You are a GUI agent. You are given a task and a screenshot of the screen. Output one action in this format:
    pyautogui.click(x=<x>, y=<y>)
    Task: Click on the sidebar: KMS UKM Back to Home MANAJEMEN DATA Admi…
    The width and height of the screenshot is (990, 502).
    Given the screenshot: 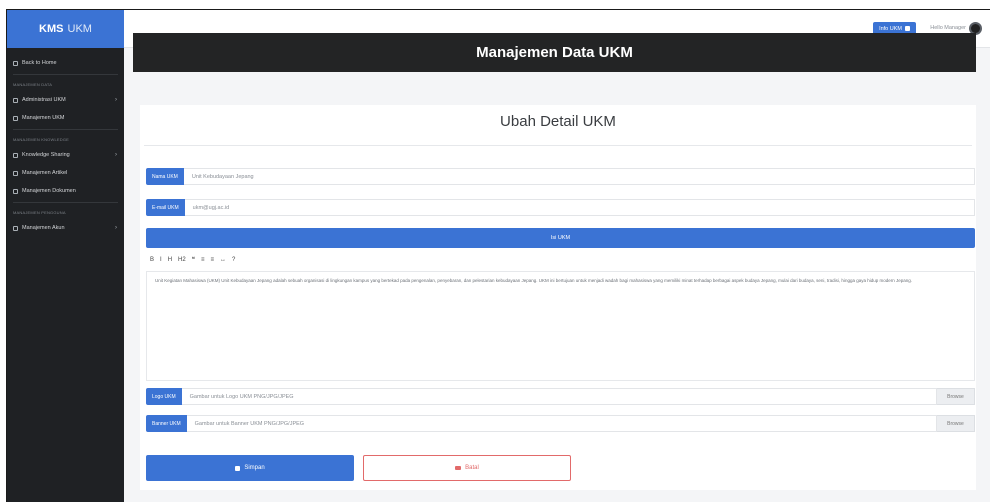 What is the action you would take?
    pyautogui.click(x=65, y=256)
    